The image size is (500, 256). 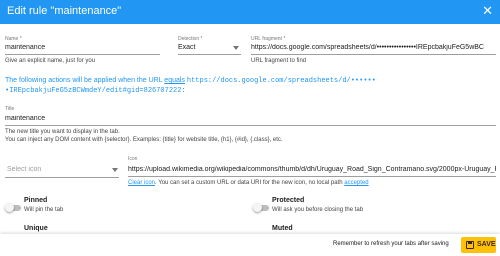 I want to click on dialog-title-bar: Edit rule "maintenance" ✕, so click(x=250, y=12).